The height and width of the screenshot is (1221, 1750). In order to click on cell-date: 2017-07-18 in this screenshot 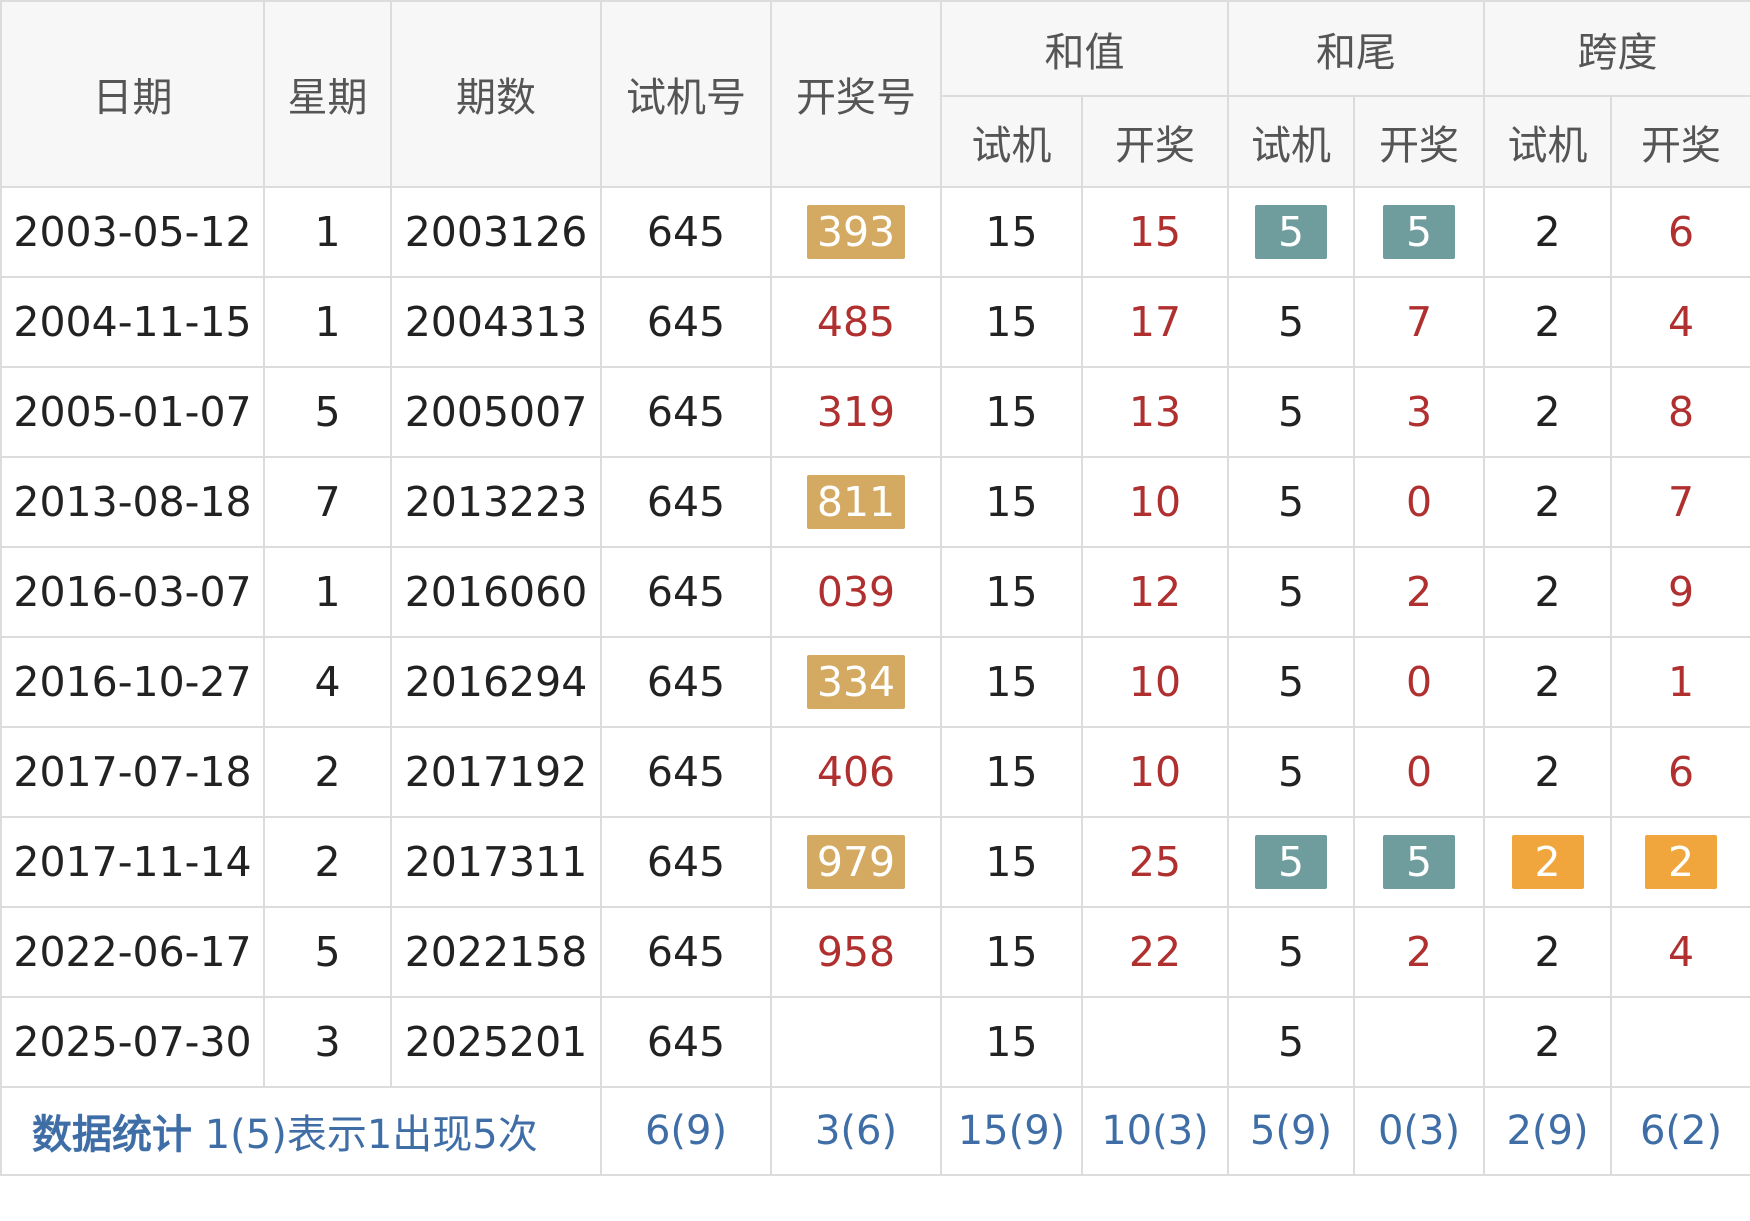, I will do `click(132, 772)`.